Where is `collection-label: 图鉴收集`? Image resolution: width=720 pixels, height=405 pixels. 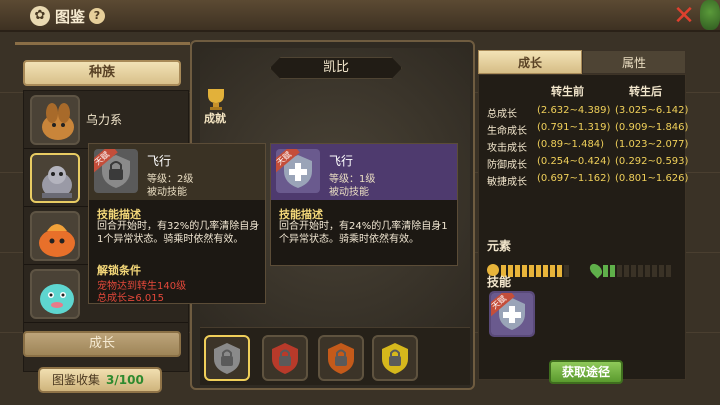 collection-label: 图鉴收集 is located at coordinates (76, 380).